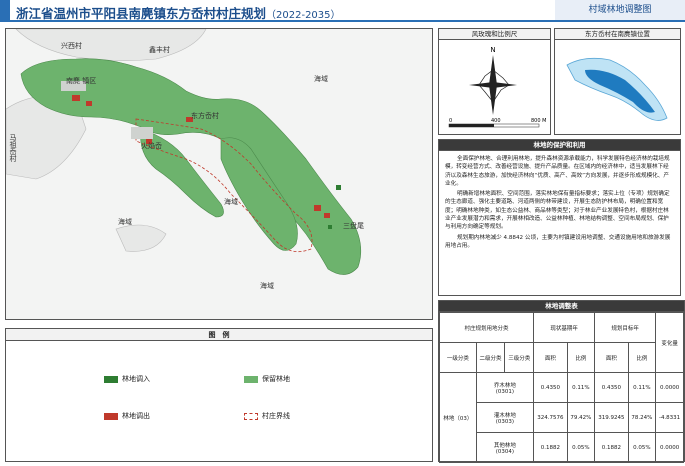 This screenshot has width=685, height=466. What do you see at coordinates (81, 81) in the screenshot?
I see `map-label-nanji-zhen: 南麂 镇区` at bounding box center [81, 81].